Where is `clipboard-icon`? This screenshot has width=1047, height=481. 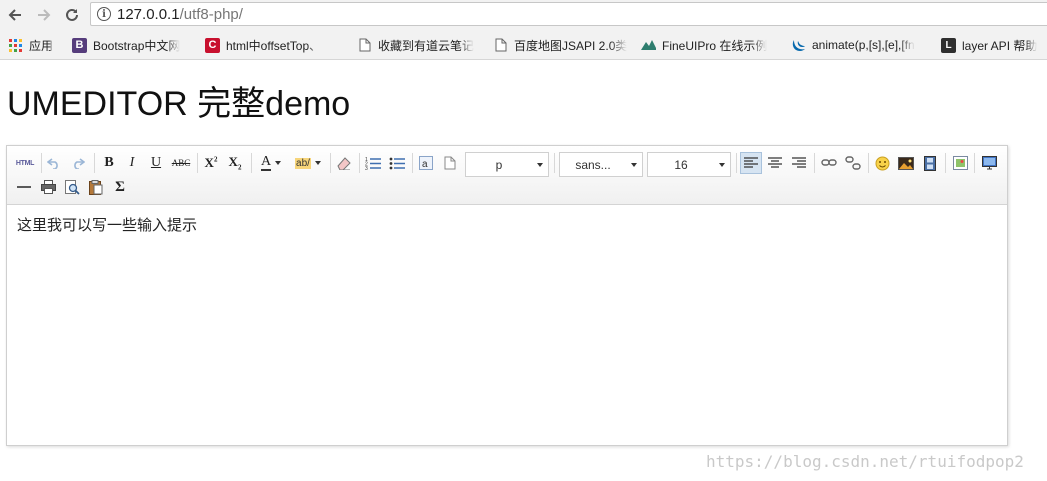
clipboard-icon is located at coordinates (96, 187).